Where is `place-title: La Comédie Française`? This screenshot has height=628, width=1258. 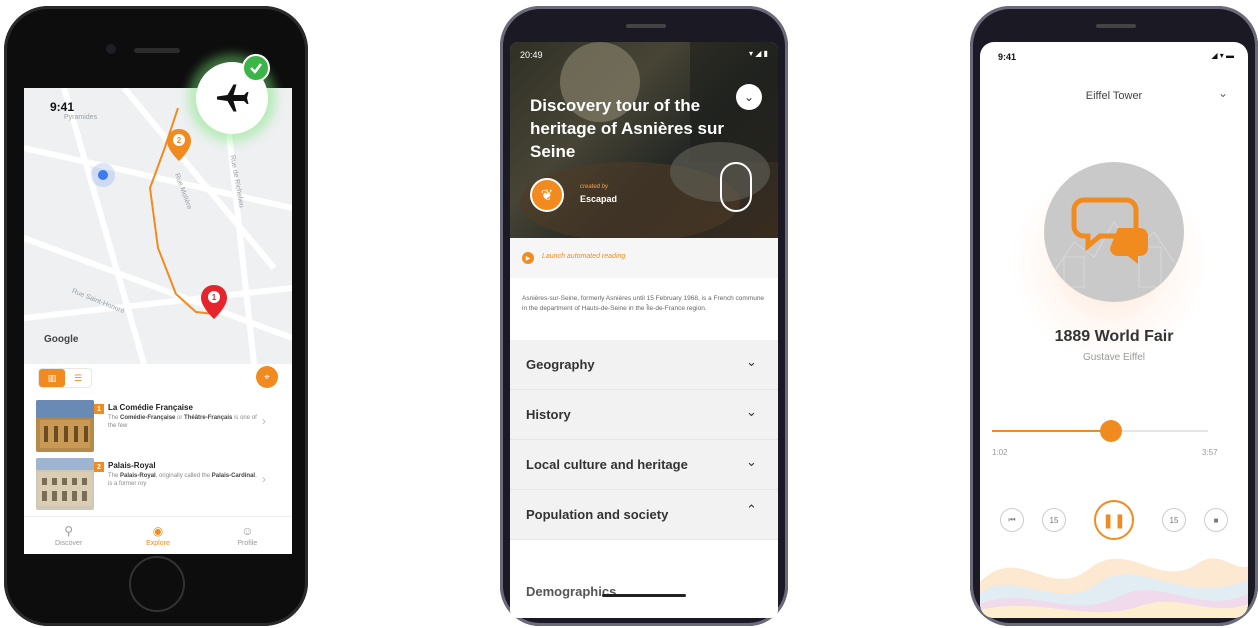 place-title: La Comédie Française is located at coordinates (150, 407).